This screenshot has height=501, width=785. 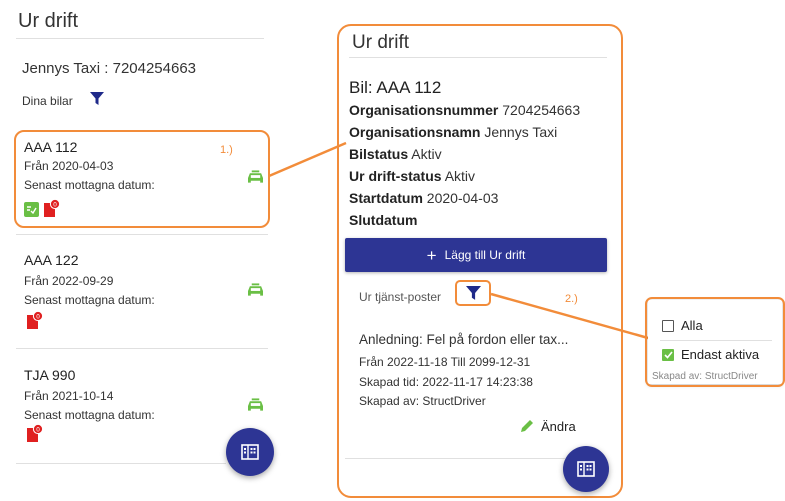 I want to click on detail-outofservice-status: Ur drift-status Aktiv, so click(x=412, y=176).